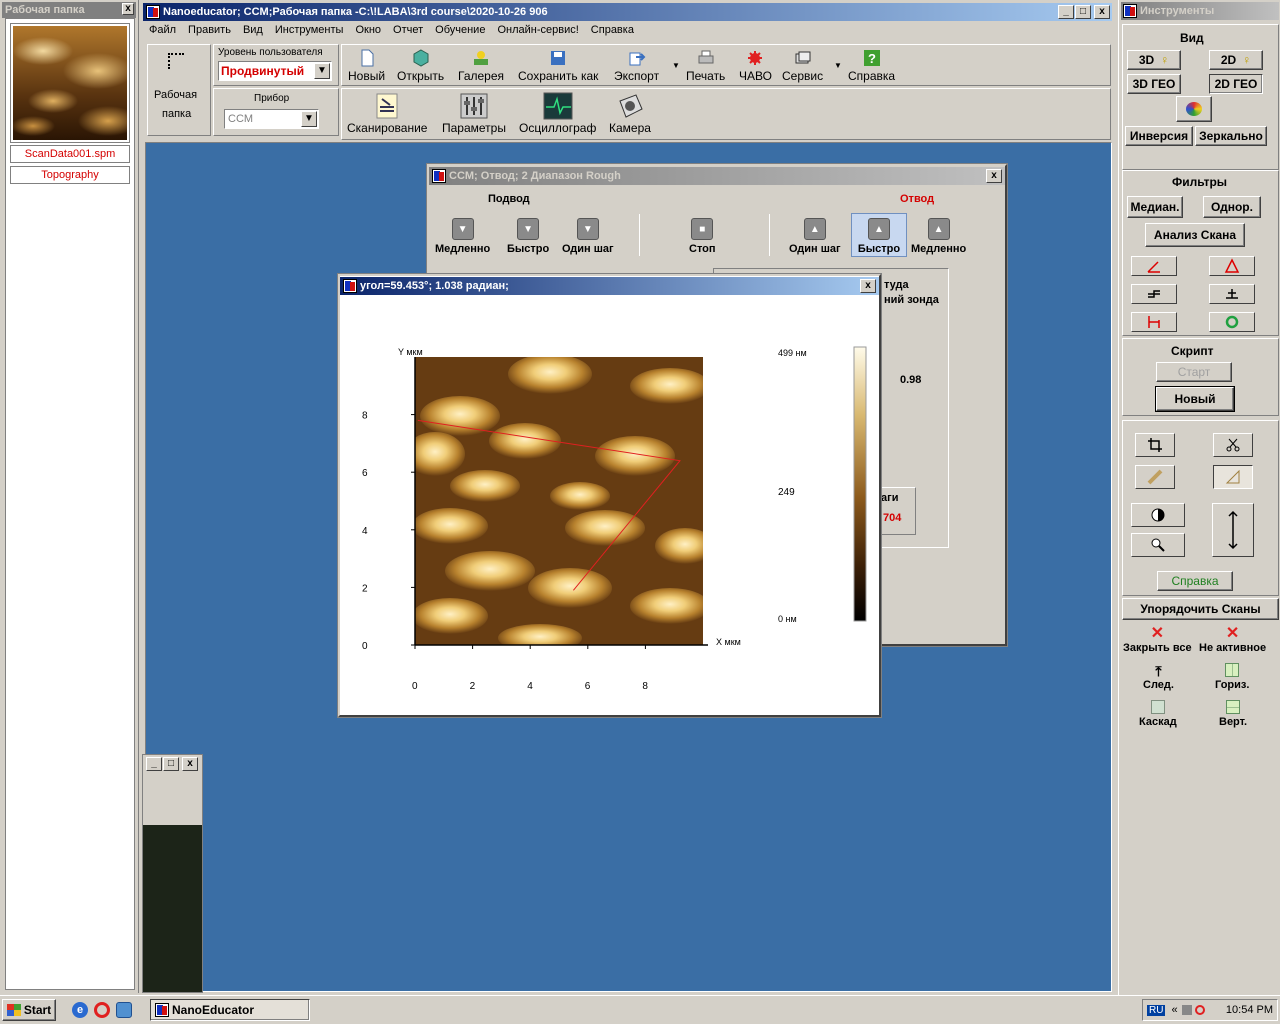 This screenshot has height=1024, width=1280. What do you see at coordinates (1155, 207) in the screenshot?
I see `median-button: Медиан.` at bounding box center [1155, 207].